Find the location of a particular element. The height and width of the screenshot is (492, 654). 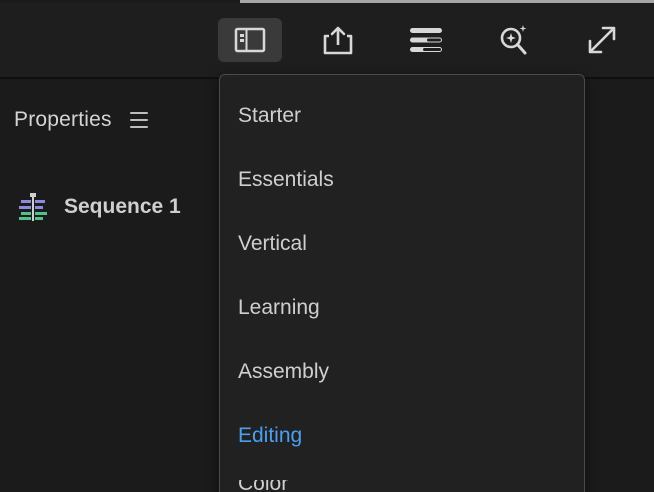

workspace-item-editing: Editing is located at coordinates (270, 436).